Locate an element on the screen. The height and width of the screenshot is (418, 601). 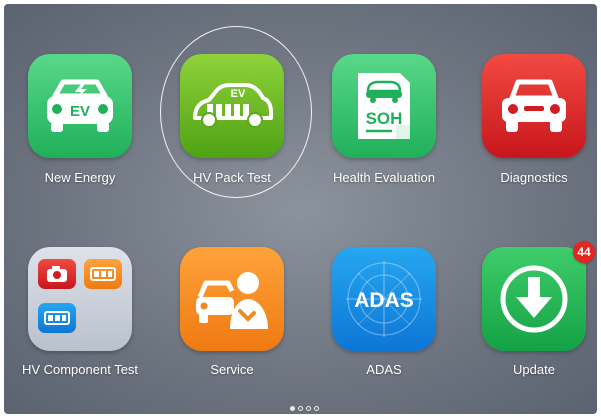
car-mechanic-icon is located at coordinates (232, 300).